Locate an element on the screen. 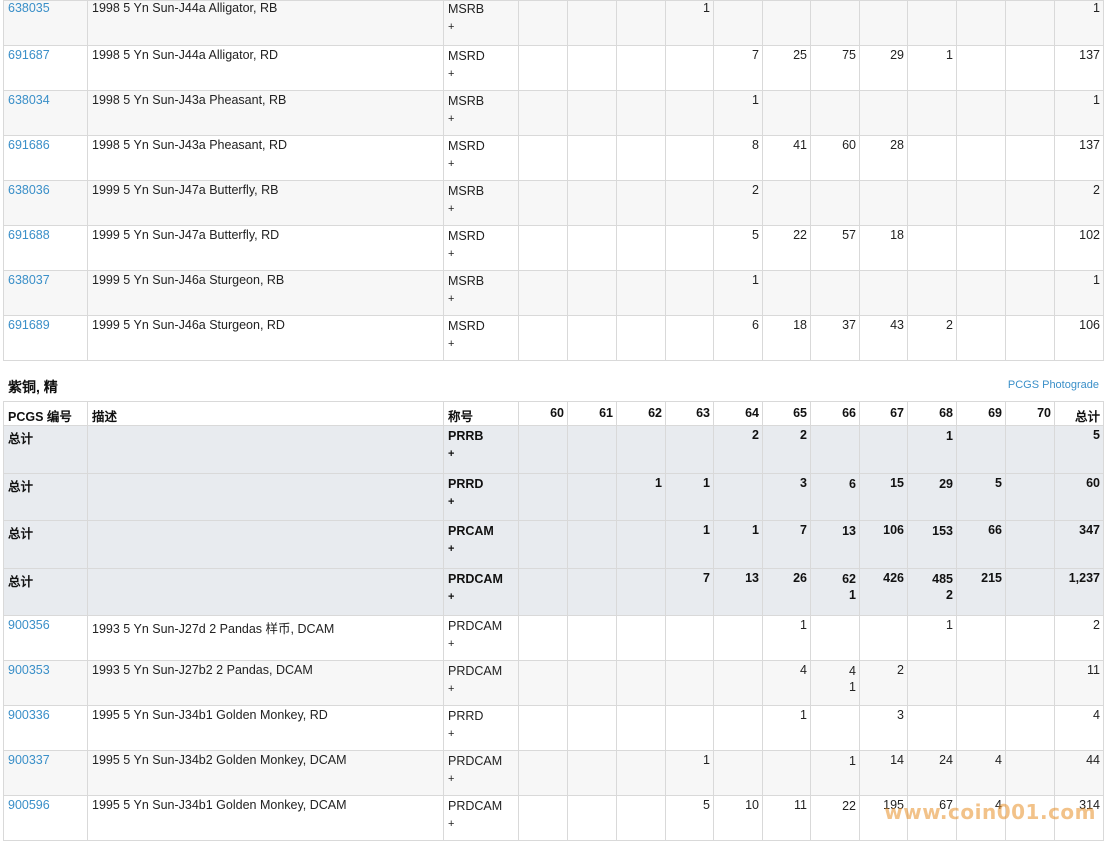 Image resolution: width=1108 pixels, height=841 pixels. grade-65-cell: 1 is located at coordinates (786, 638).